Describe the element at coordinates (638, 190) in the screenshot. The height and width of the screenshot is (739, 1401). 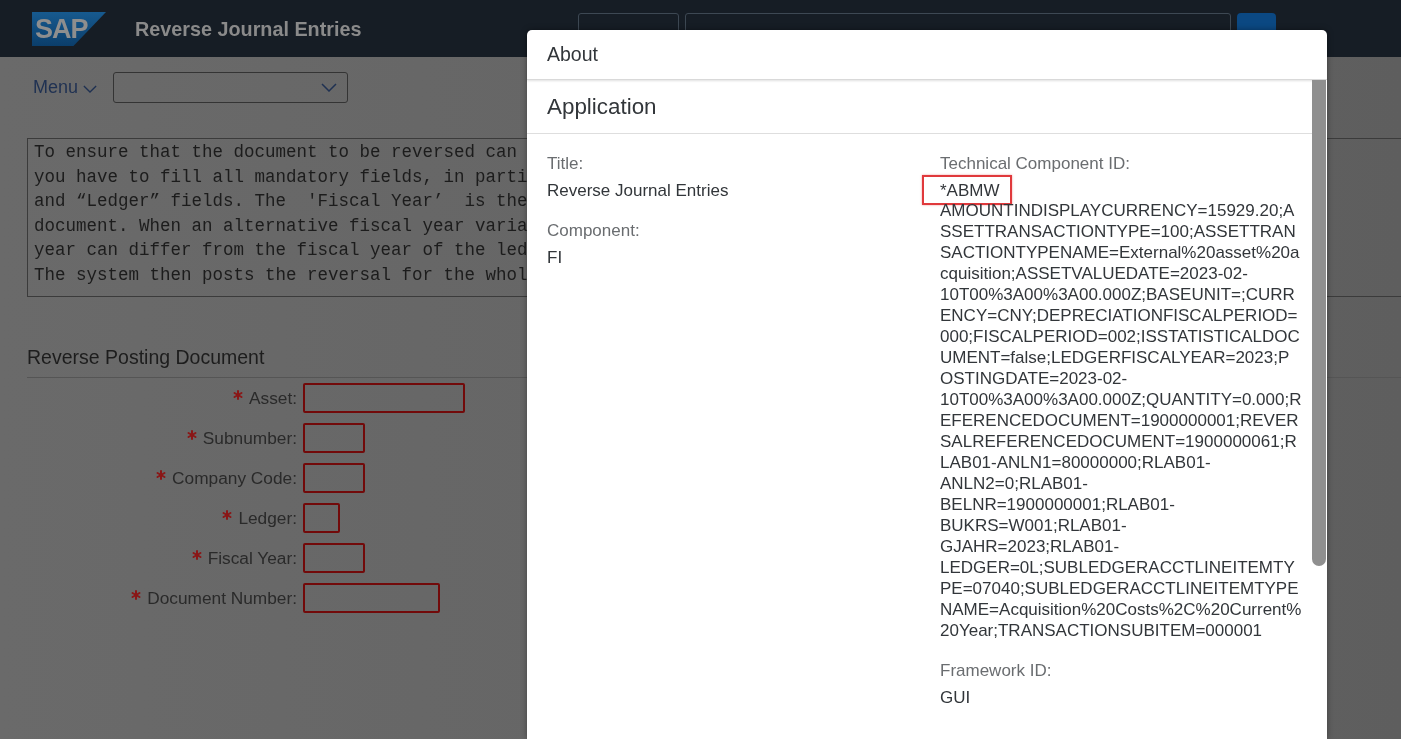
I see `info-value: Reverse Journal Entries` at that location.